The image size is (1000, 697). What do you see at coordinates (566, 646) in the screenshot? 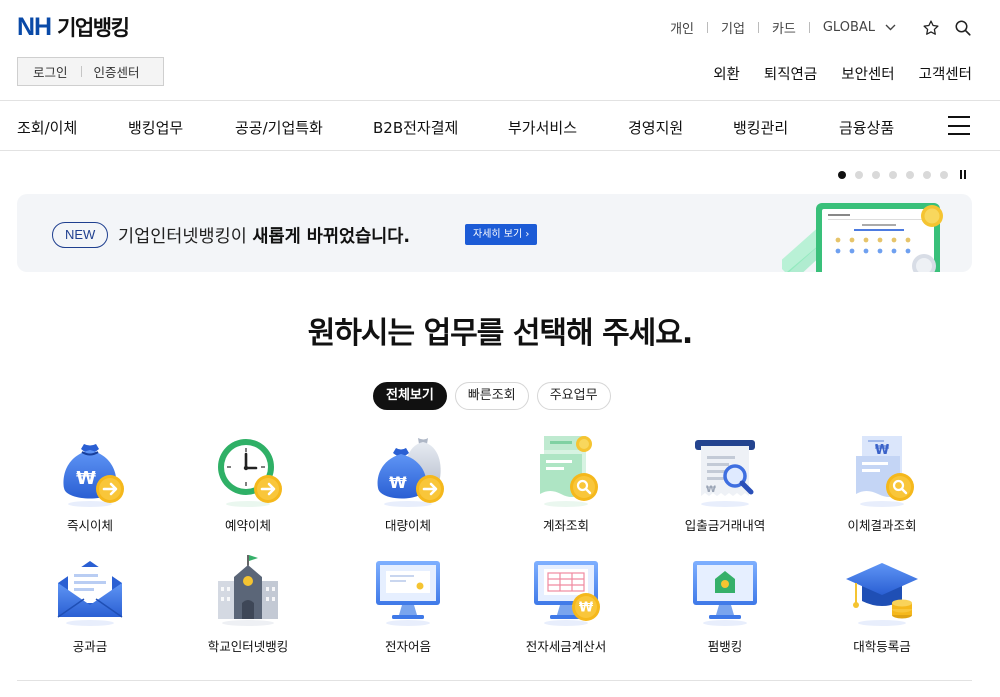
I see `service-label: 전자세금계산서` at bounding box center [566, 646].